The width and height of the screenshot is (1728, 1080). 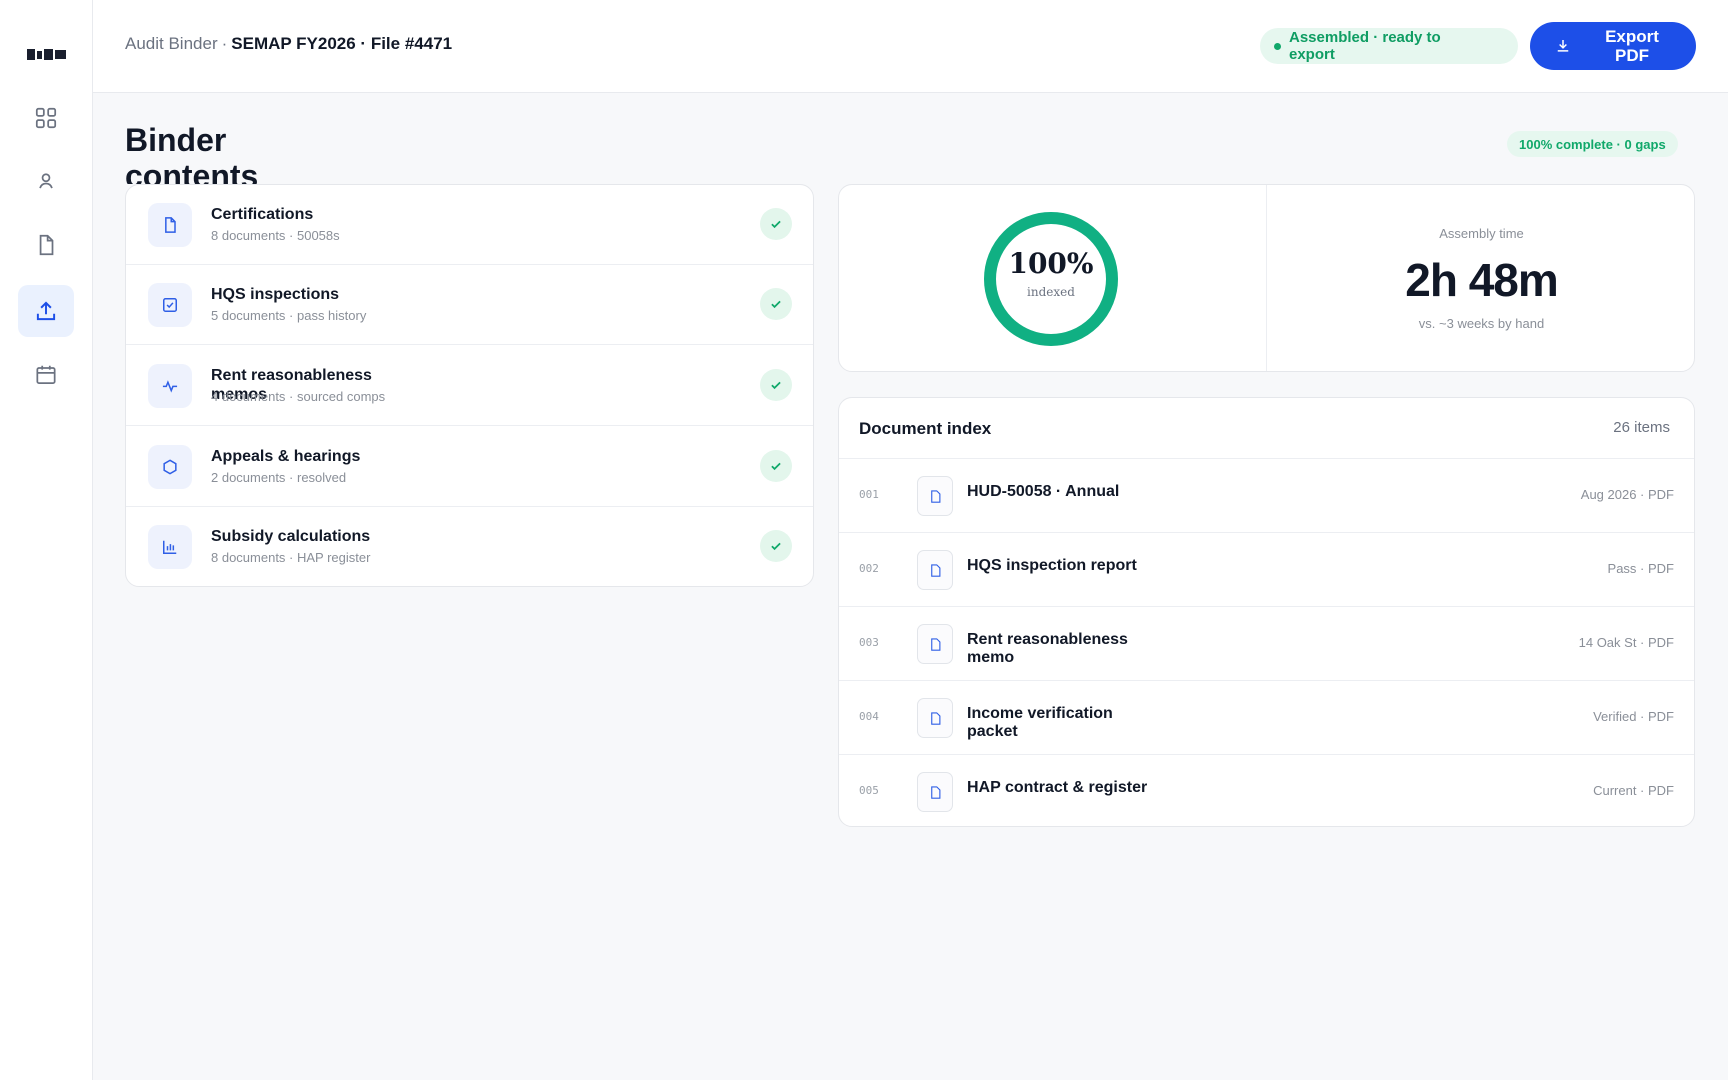 What do you see at coordinates (342, 43) in the screenshot?
I see `breadcrumb-current: SEMAP FY2026 · File #4471` at bounding box center [342, 43].